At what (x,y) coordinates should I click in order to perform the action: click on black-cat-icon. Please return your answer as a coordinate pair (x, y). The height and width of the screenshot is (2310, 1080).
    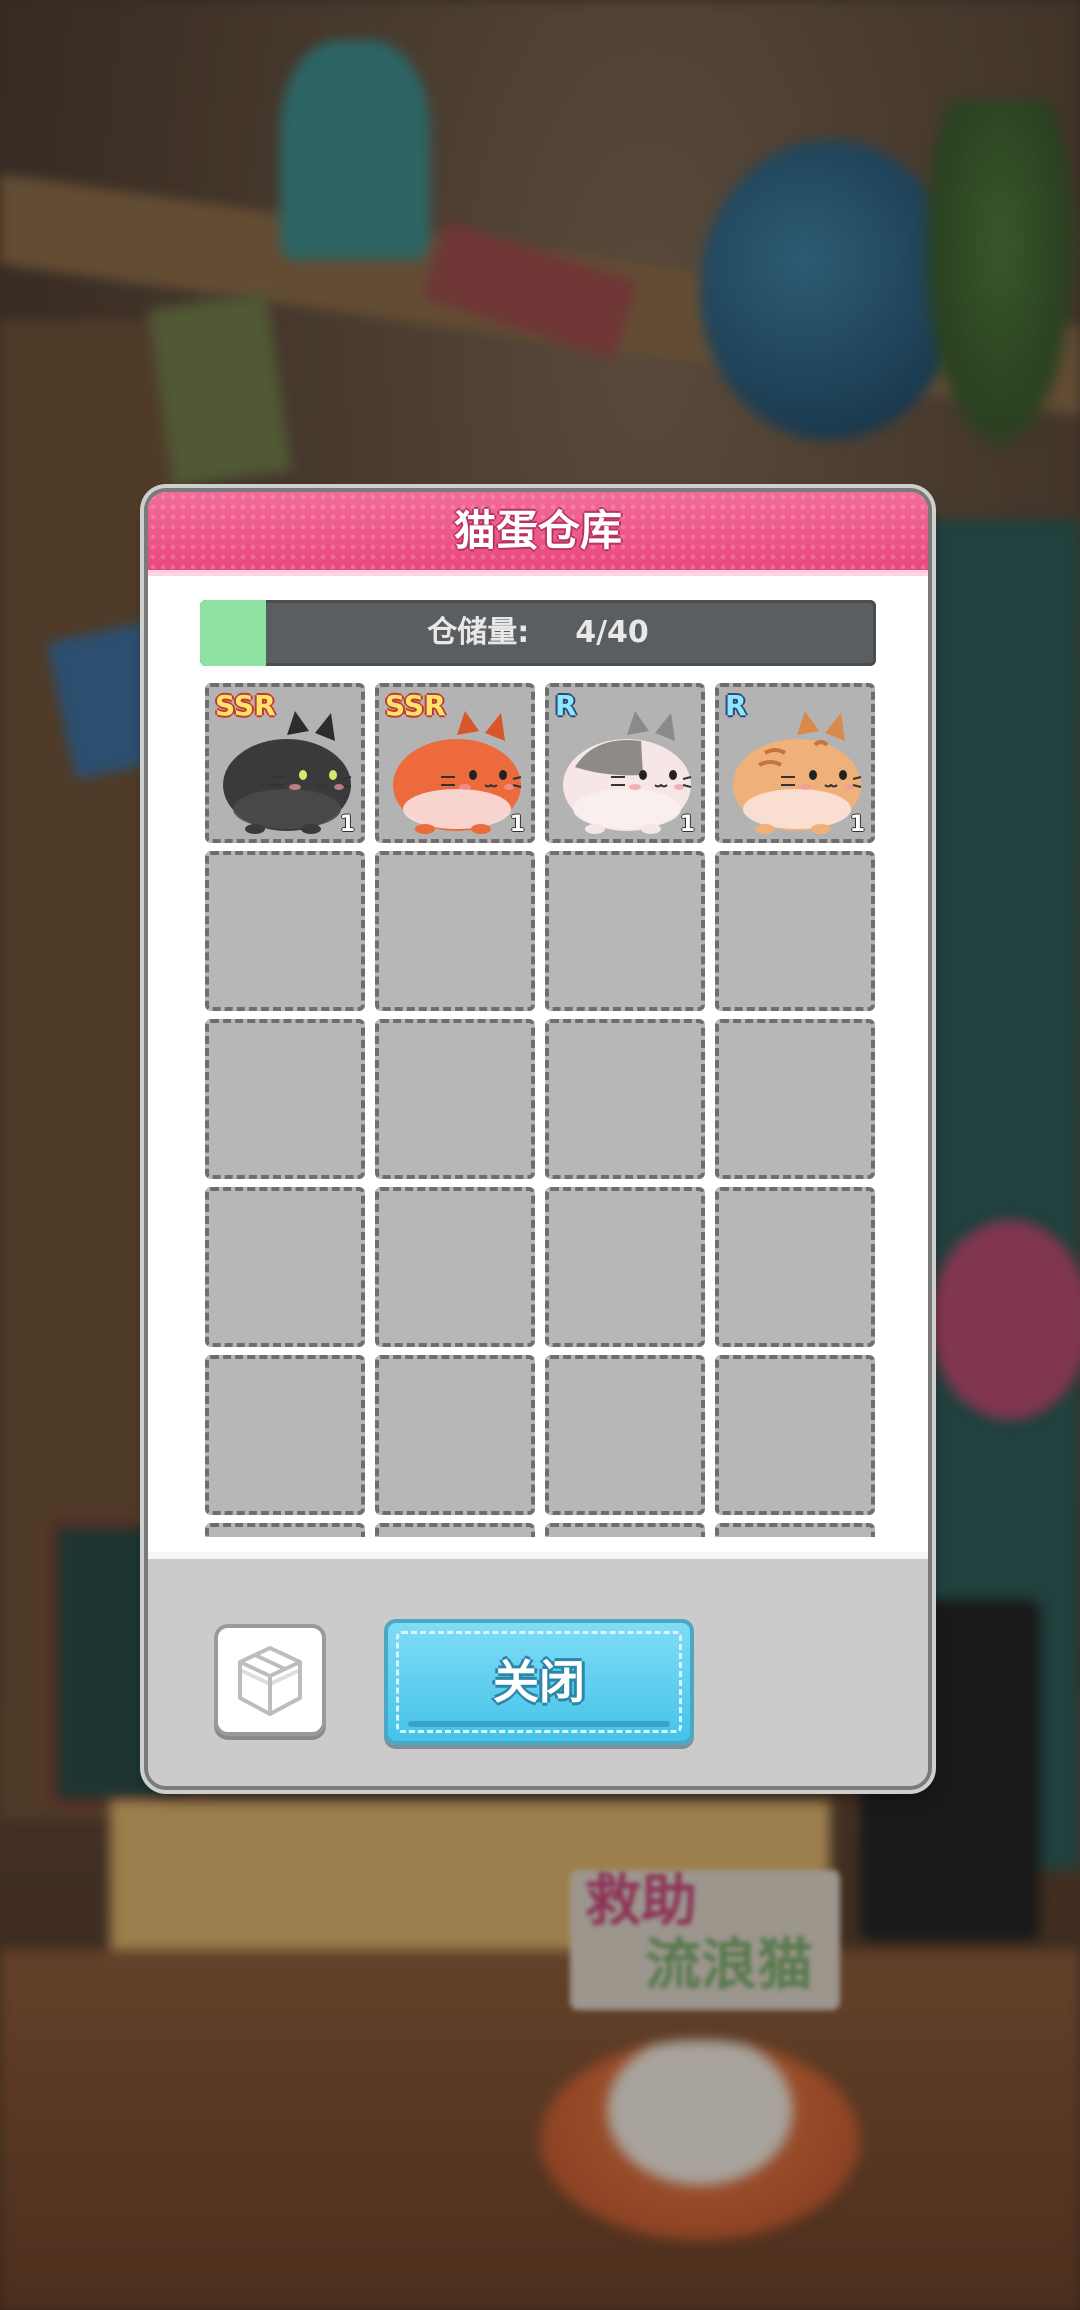
    Looking at the image, I should click on (287, 772).